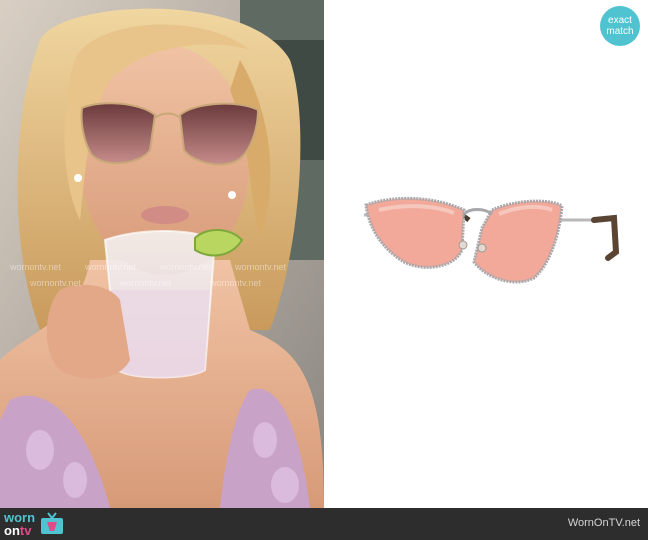 The width and height of the screenshot is (648, 540). What do you see at coordinates (620, 31) in the screenshot?
I see `badge-line-2: match` at bounding box center [620, 31].